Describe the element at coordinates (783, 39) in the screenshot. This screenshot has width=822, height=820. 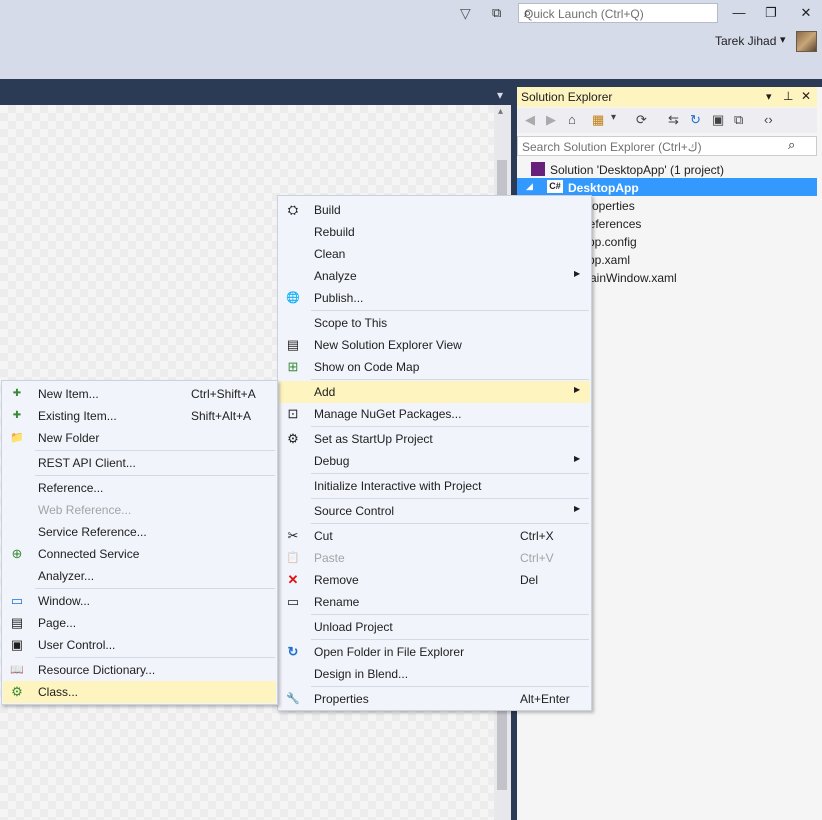
I see `user-dropdown-icon: ▾` at that location.